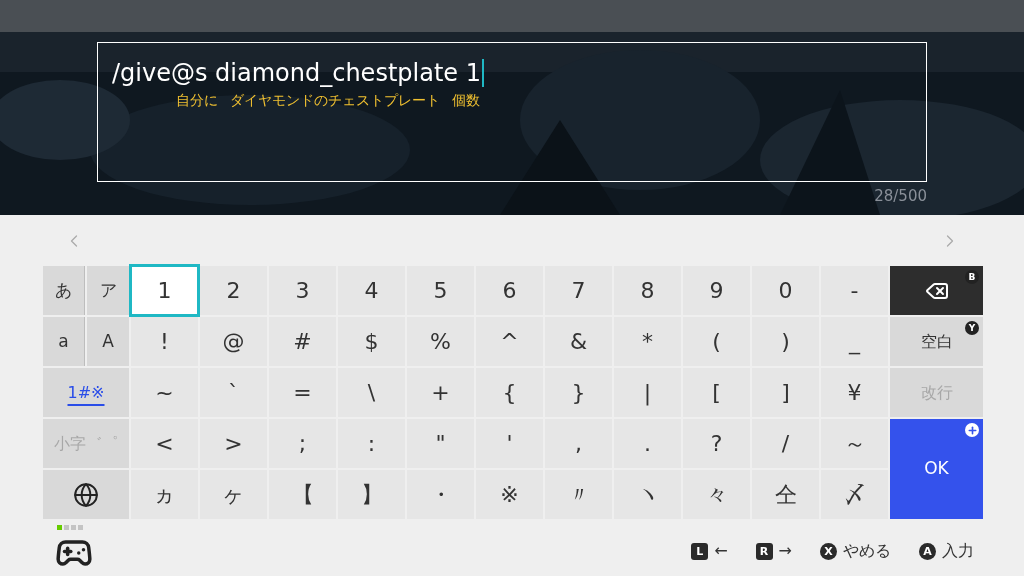 This screenshot has width=1024, height=576. What do you see at coordinates (647, 290) in the screenshot?
I see `key: 8` at bounding box center [647, 290].